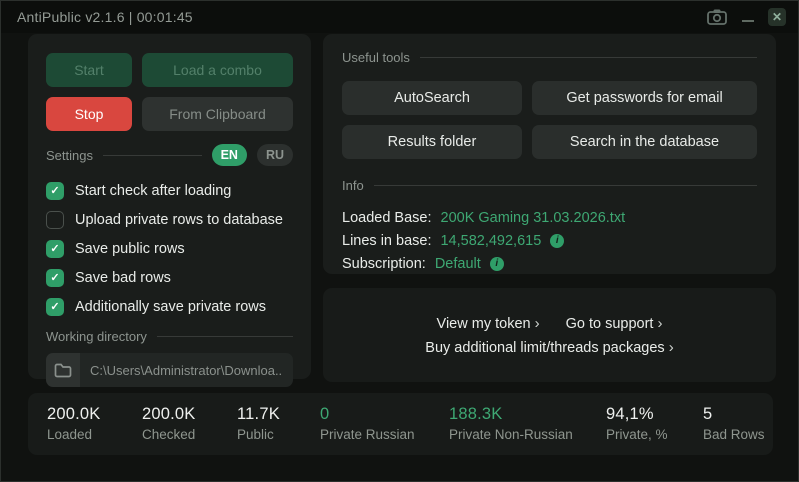  What do you see at coordinates (511, 423) in the screenshot?
I see `stat-private-non-russian: 188.3K Private Non-Russian` at bounding box center [511, 423].